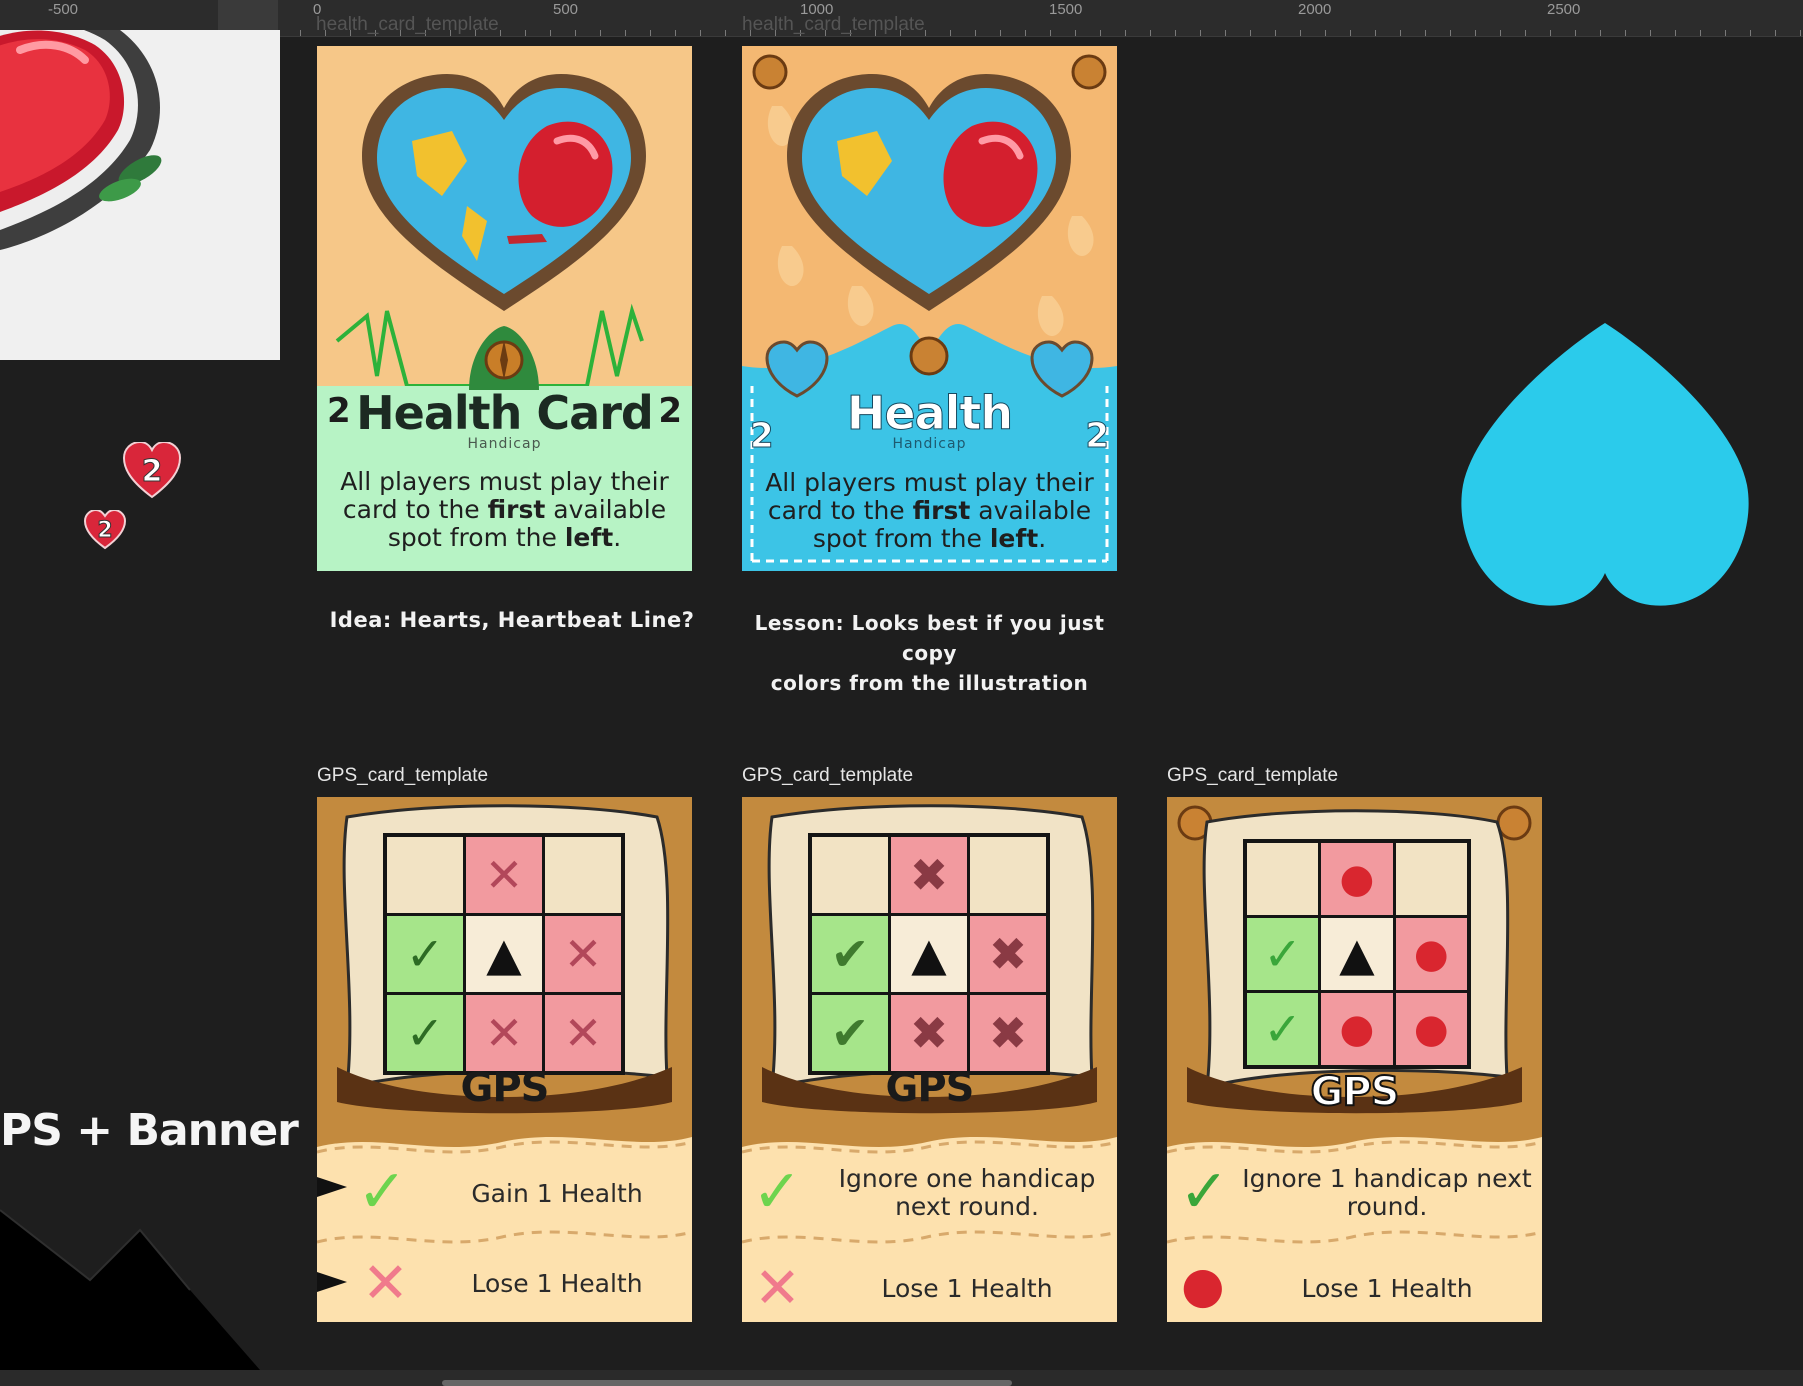 The width and height of the screenshot is (1803, 1386). I want to click on horizontal-scrollbar, so click(901, 1378).